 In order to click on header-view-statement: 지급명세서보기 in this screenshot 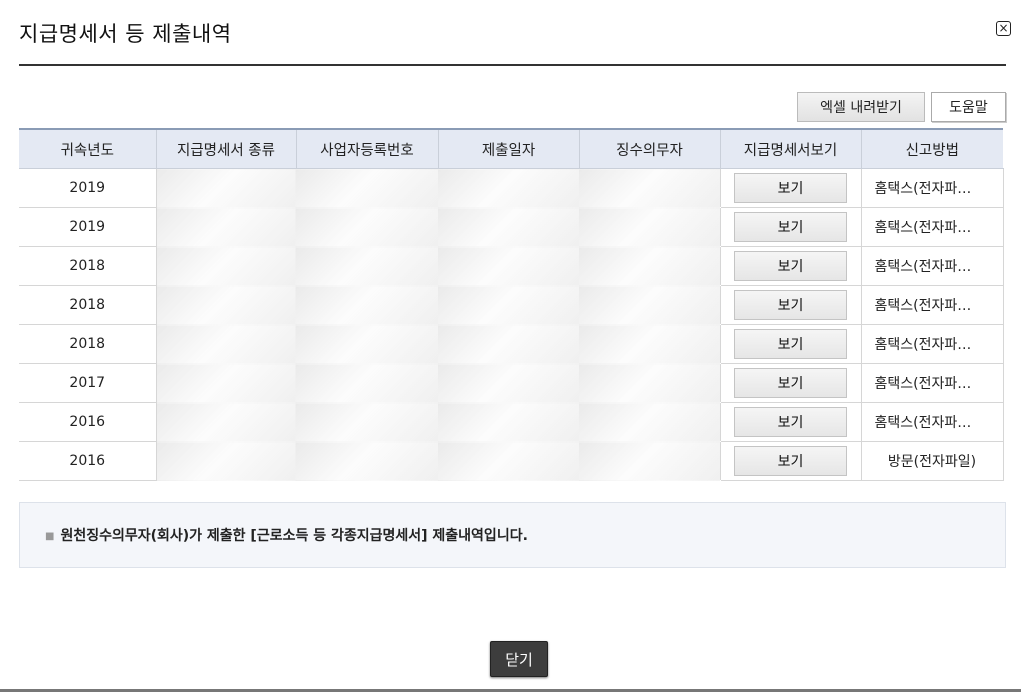, I will do `click(790, 148)`.